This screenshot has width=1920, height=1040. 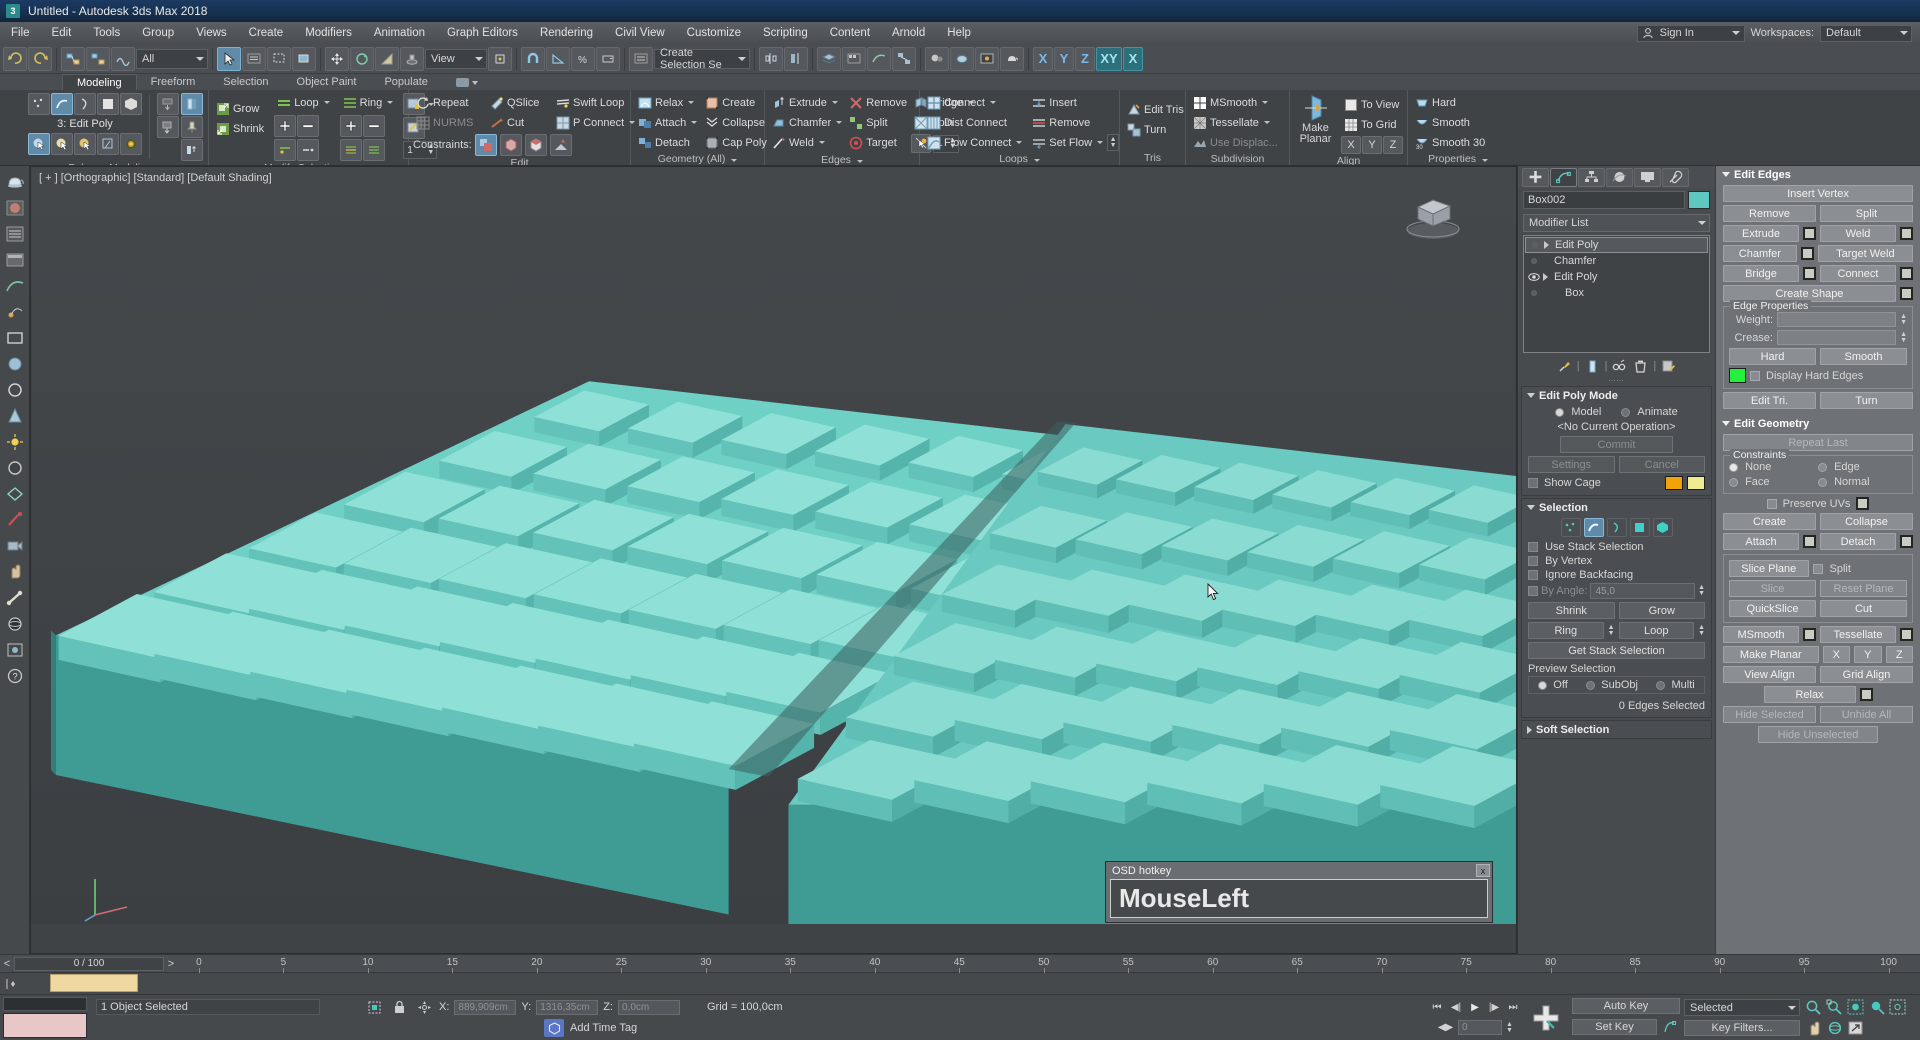 What do you see at coordinates (785, 33) in the screenshot?
I see `menu-item-scripting: Scripting` at bounding box center [785, 33].